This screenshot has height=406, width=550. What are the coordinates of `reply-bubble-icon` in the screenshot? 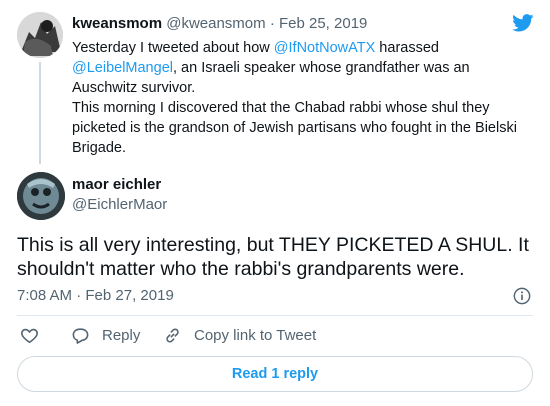 It's located at (80, 336).